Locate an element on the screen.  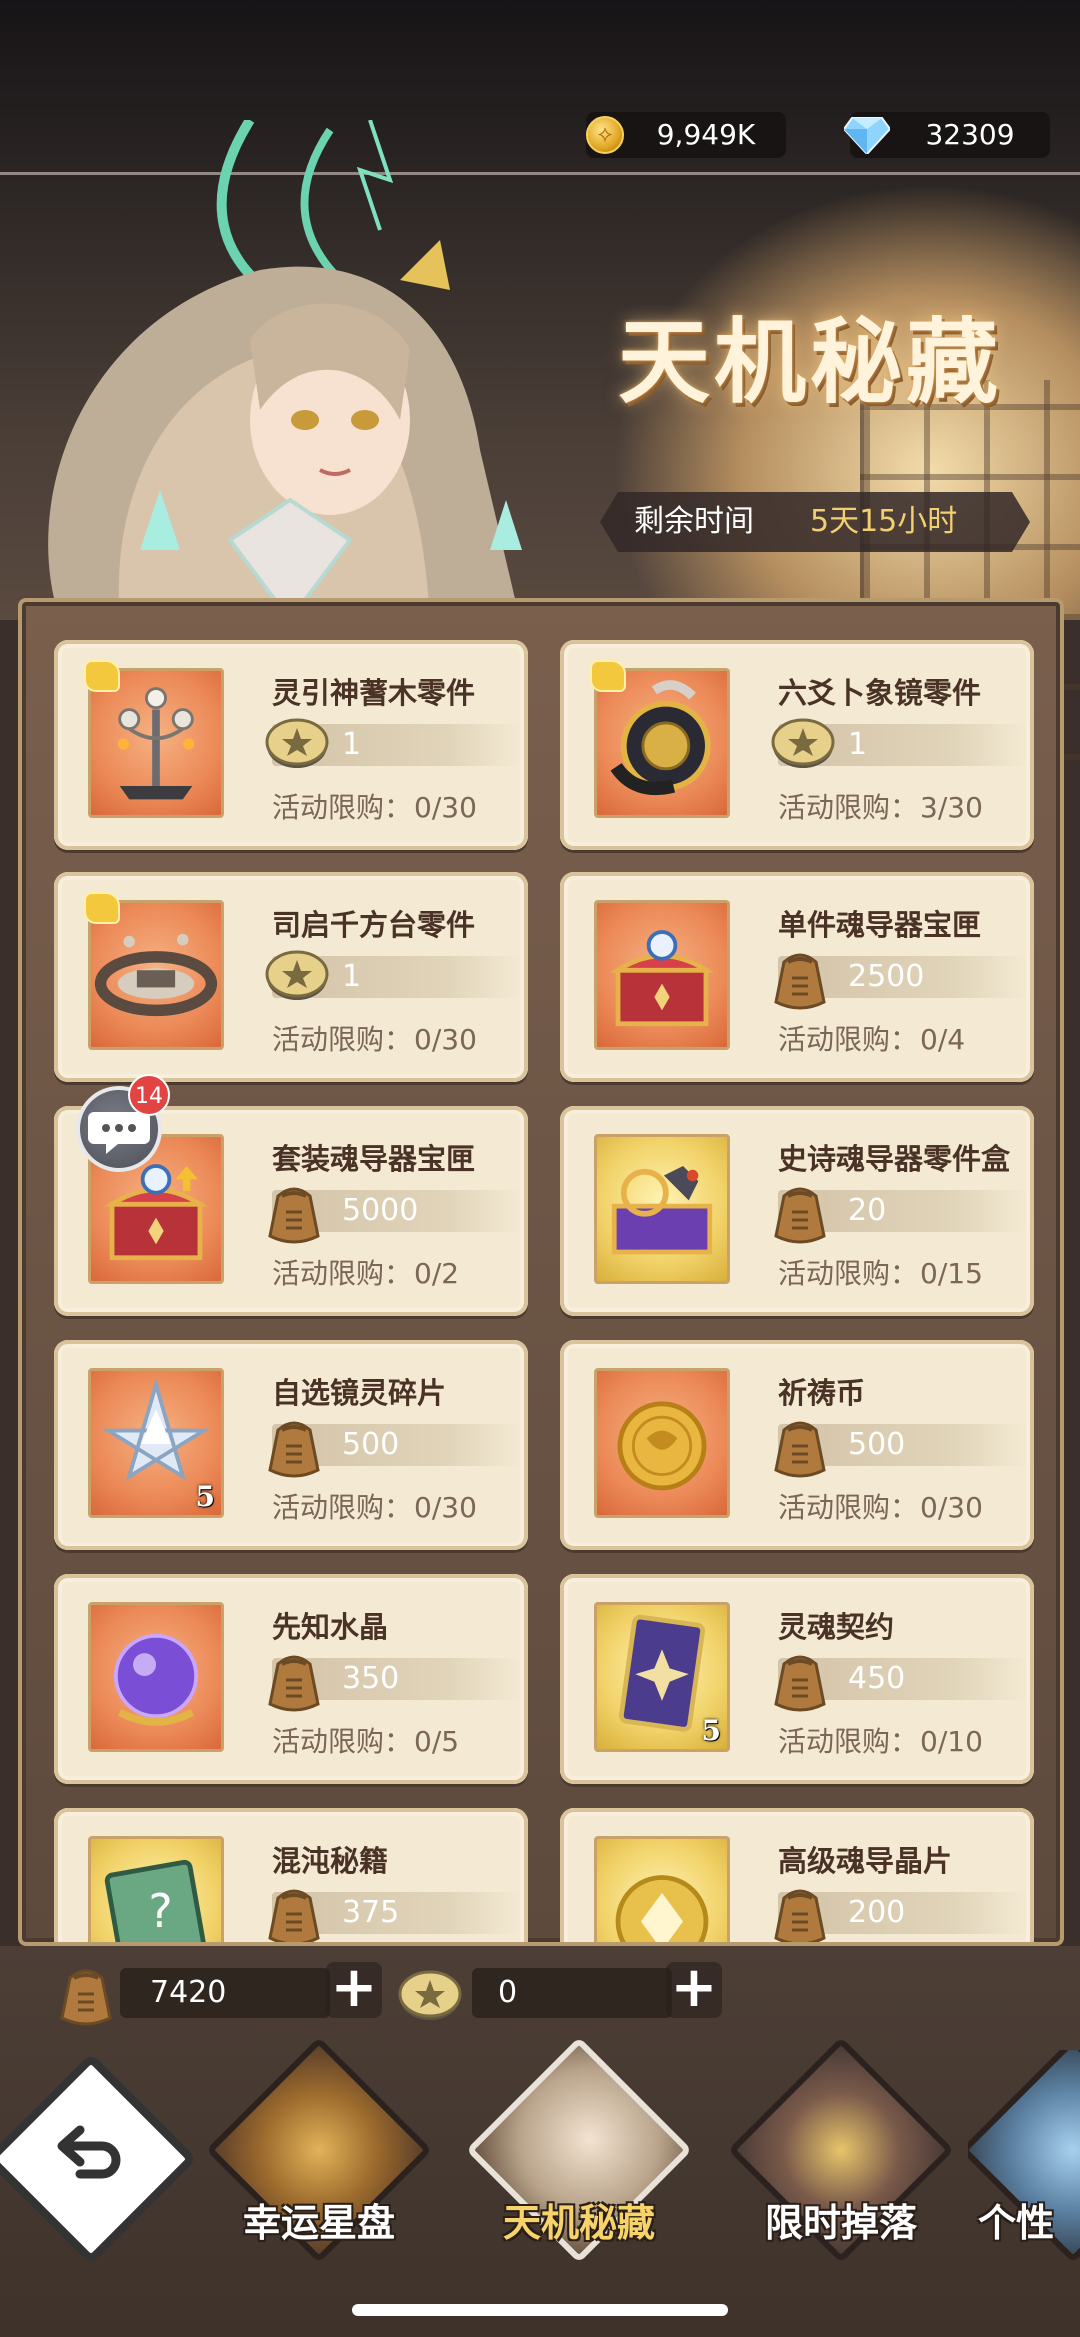
token-bag-balance: 7420 is located at coordinates (225, 1993).